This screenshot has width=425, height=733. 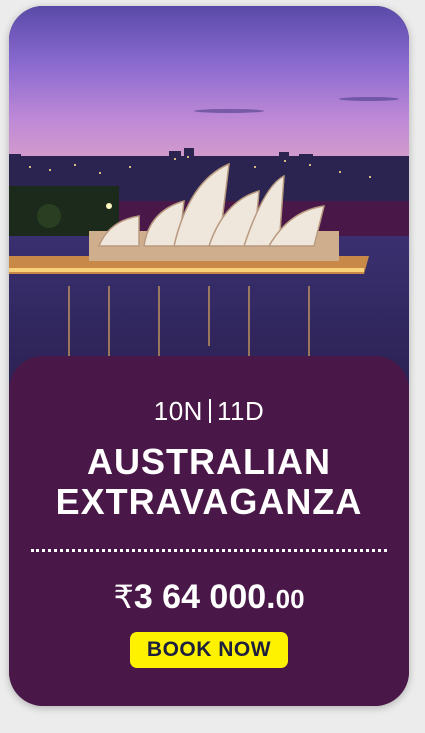 I want to click on duration-separator, so click(x=209, y=411).